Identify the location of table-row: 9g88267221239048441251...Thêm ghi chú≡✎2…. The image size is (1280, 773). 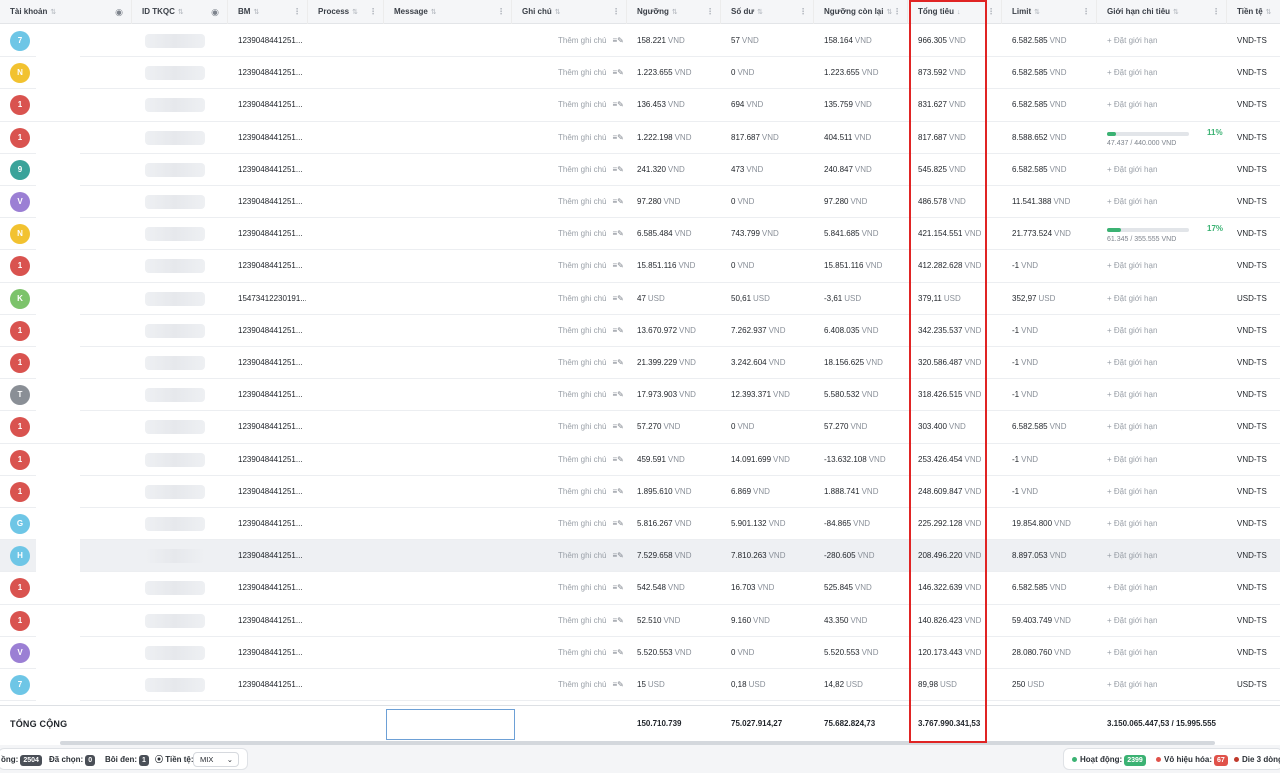
(640, 169).